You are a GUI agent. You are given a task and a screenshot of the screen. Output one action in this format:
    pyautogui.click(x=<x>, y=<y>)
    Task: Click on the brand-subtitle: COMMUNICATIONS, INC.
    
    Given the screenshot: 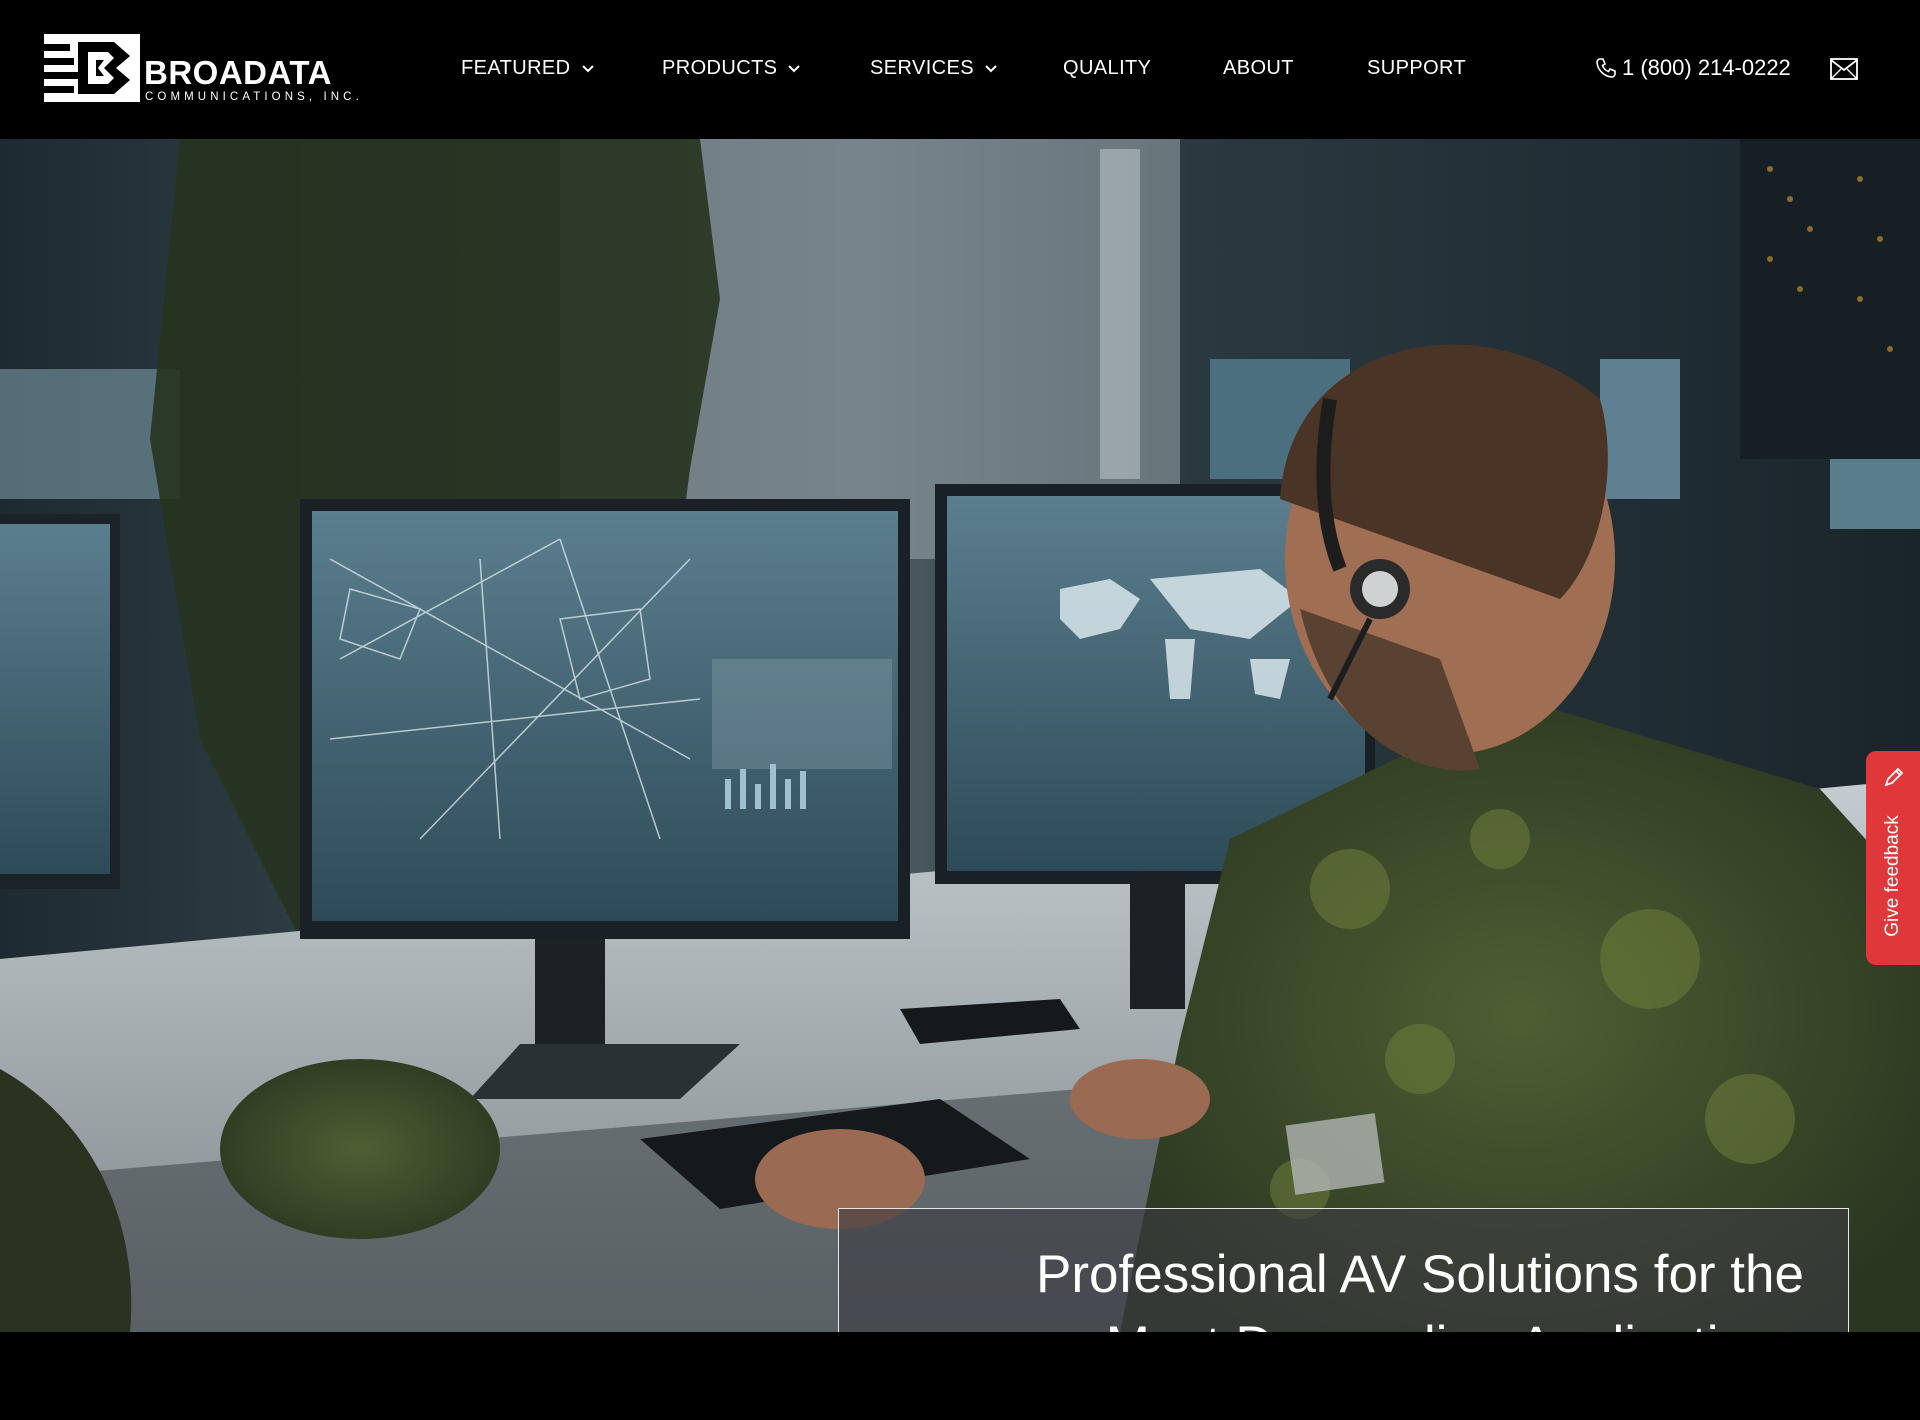 What is the action you would take?
    pyautogui.click(x=254, y=97)
    